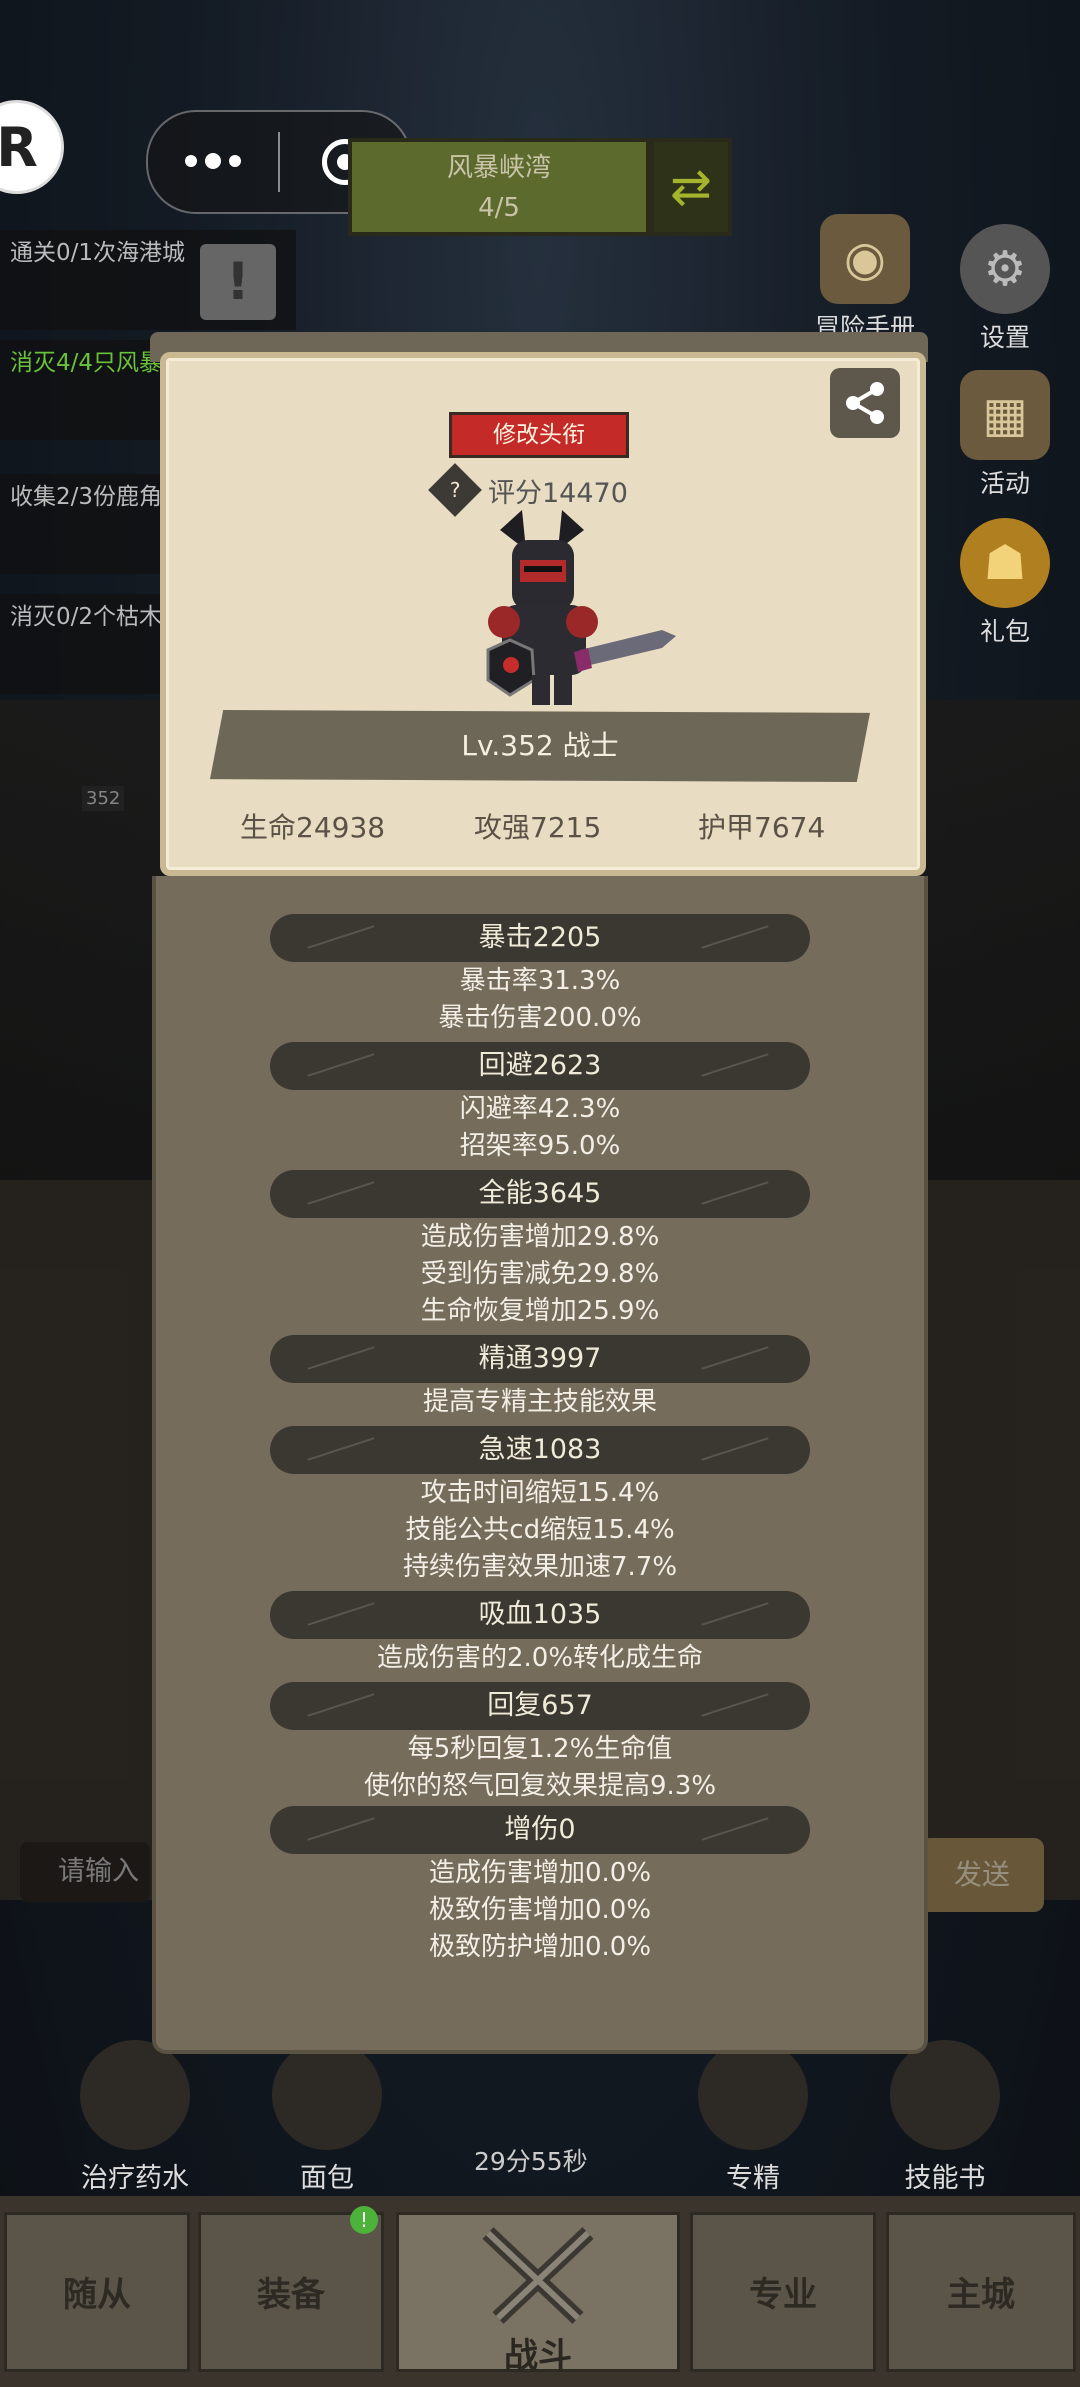  Describe the element at coordinates (540, 1359) in the screenshot. I see `stat-header-mastery: 精通3997` at that location.